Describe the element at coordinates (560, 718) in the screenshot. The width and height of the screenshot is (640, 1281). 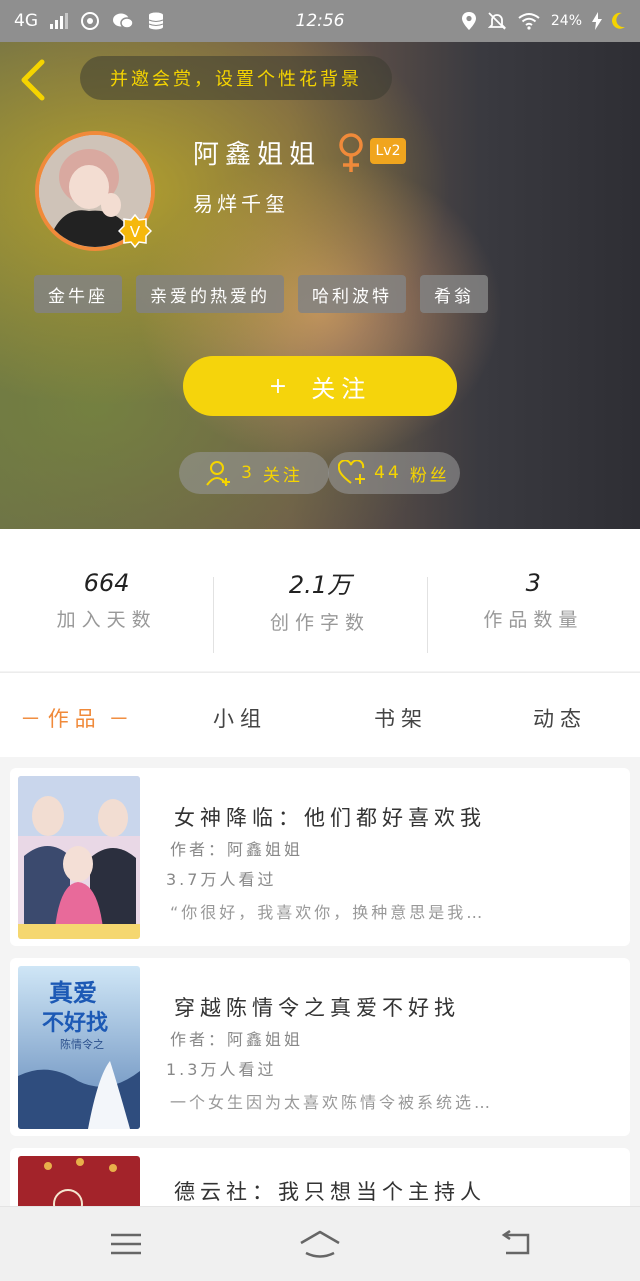
I see `tab-activity: 动态` at that location.